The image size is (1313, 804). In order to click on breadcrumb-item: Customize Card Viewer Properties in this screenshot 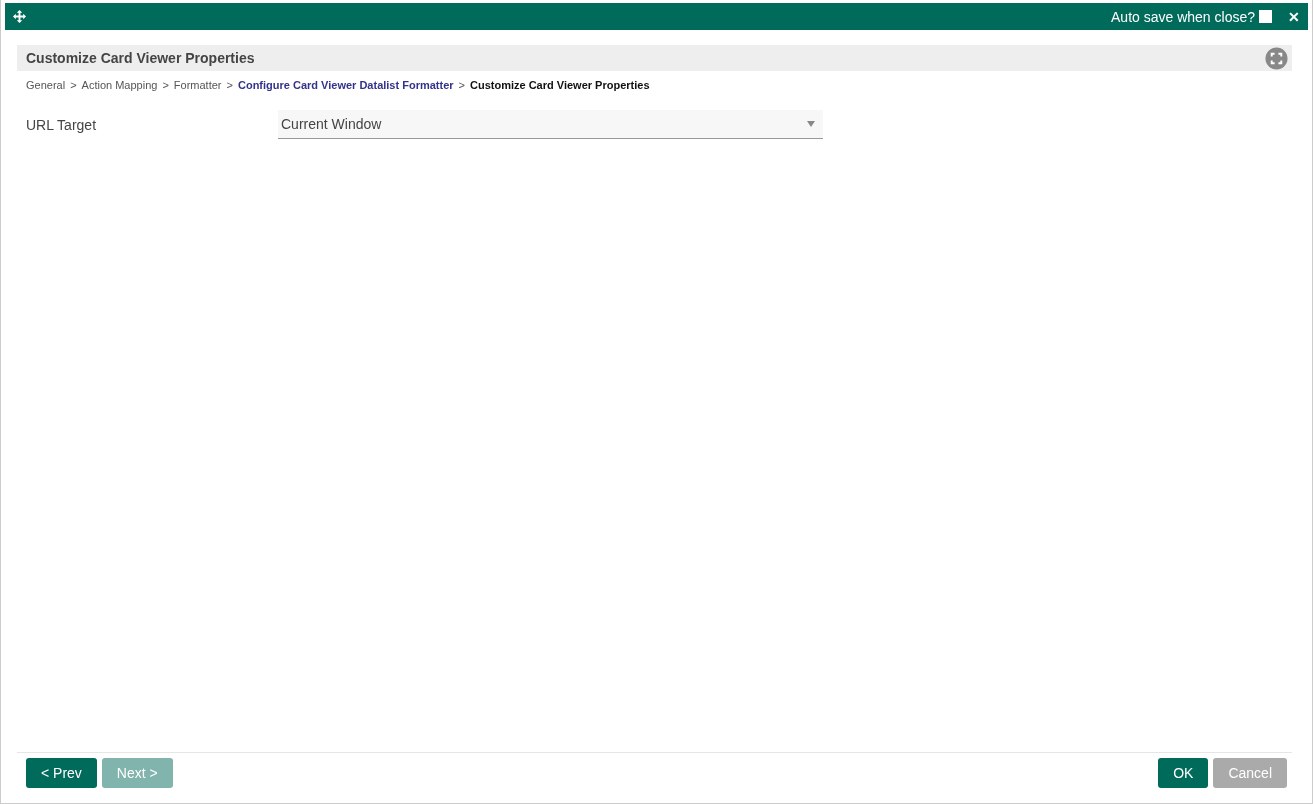, I will do `click(560, 85)`.